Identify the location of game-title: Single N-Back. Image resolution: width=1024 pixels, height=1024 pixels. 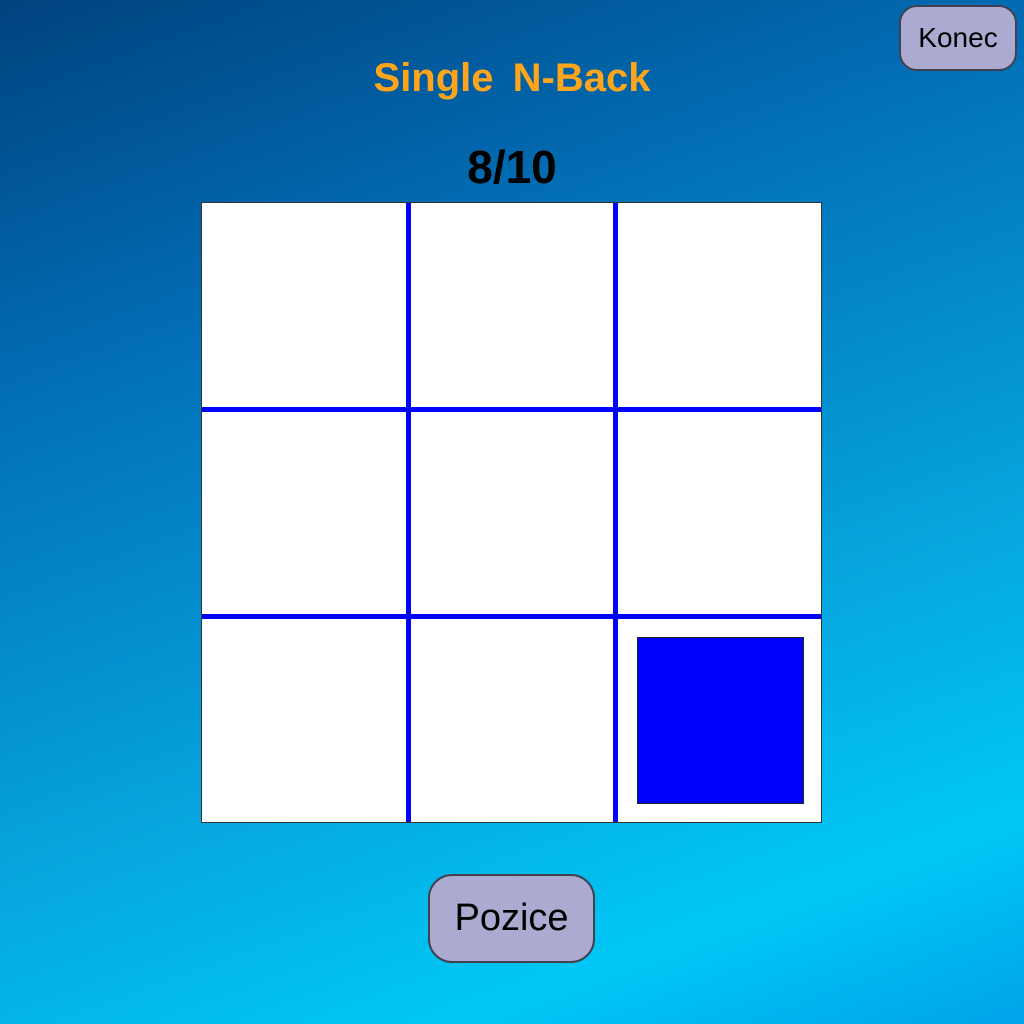
(512, 78).